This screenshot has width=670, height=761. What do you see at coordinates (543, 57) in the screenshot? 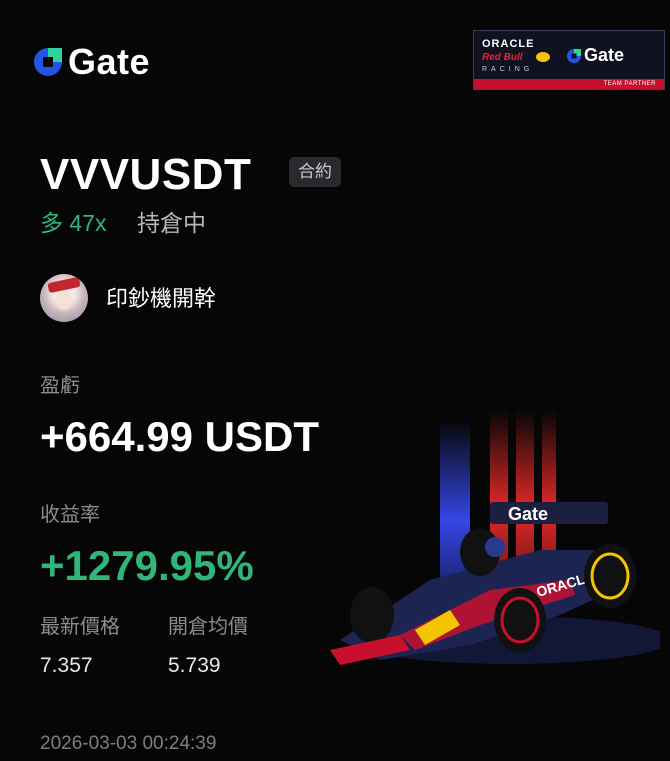
I see `redbull-sun-icon` at bounding box center [543, 57].